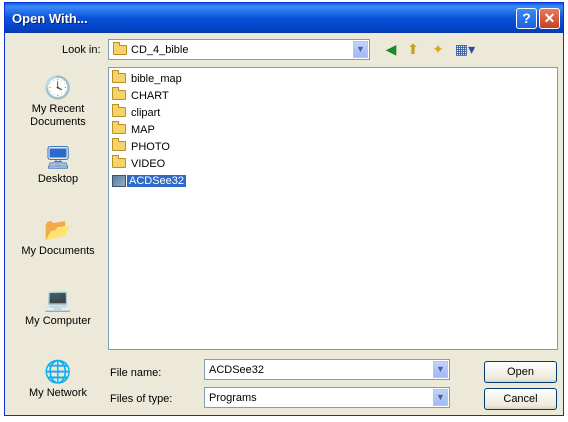 Image resolution: width=568 pixels, height=422 pixels. I want to click on file-name-field: ACDSee32 ▼, so click(327, 369).